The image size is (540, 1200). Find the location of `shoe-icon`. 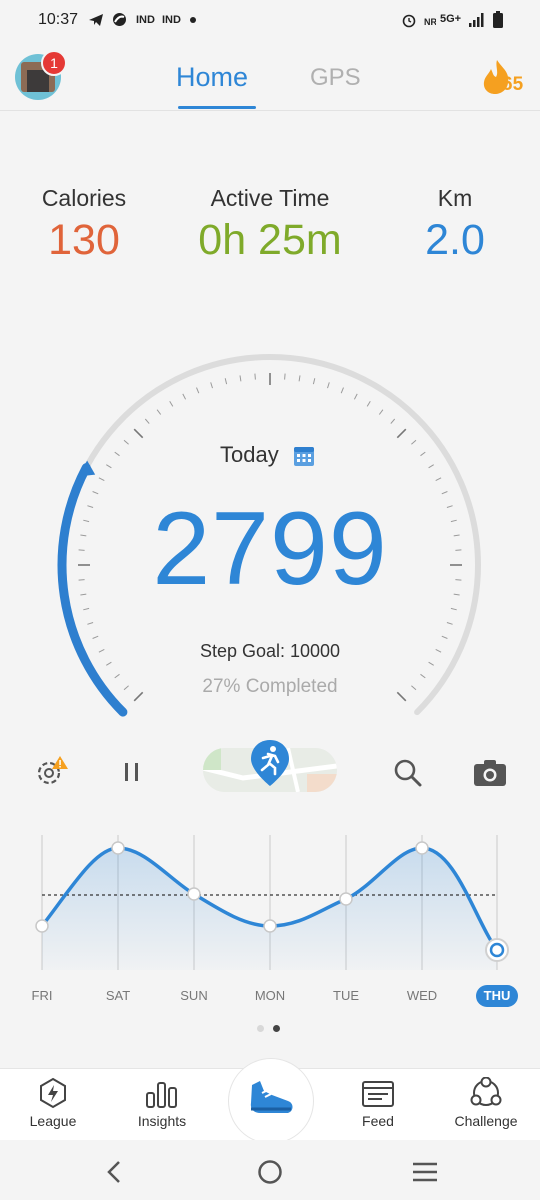

shoe-icon is located at coordinates (271, 1097).